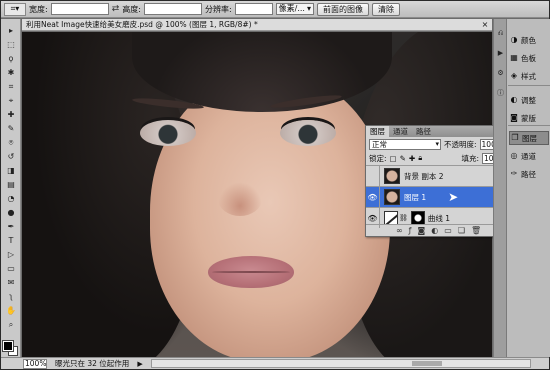  What do you see at coordinates (294, 9) in the screenshot?
I see `unit-select: 像素/... ▾` at bounding box center [294, 9].